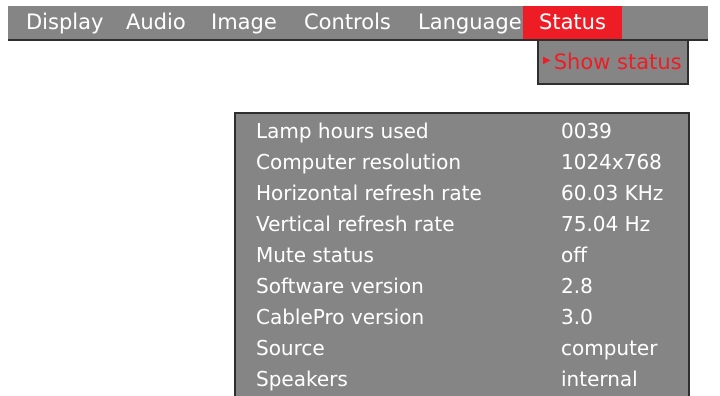 The width and height of the screenshot is (720, 396). I want to click on status-value: off, so click(574, 255).